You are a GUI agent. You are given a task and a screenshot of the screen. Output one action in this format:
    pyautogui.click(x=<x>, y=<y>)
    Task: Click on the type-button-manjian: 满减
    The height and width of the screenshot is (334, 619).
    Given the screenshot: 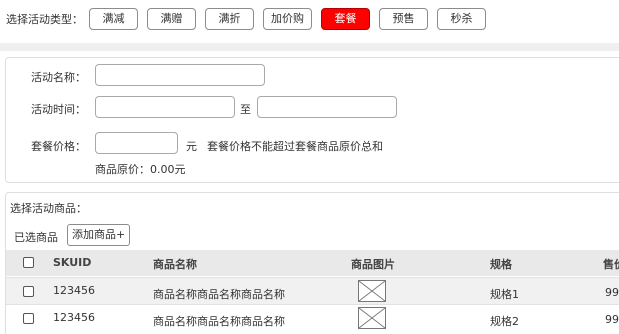 What is the action you would take?
    pyautogui.click(x=113, y=19)
    